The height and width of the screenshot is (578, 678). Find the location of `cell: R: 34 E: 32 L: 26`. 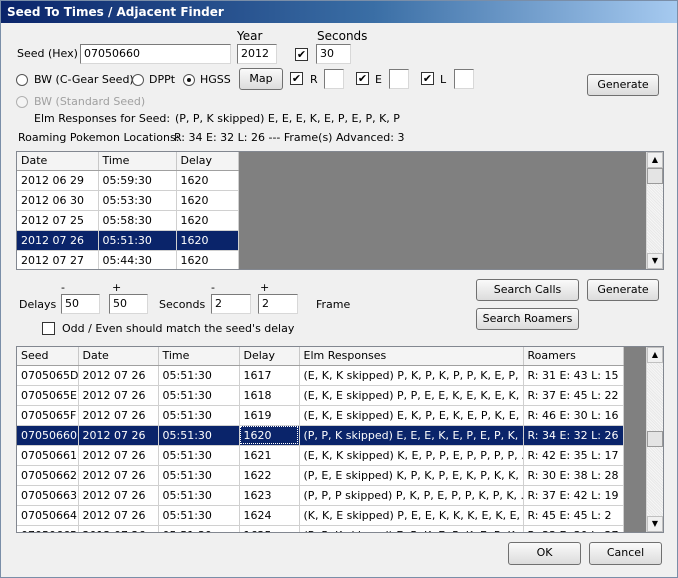

cell: R: 34 E: 32 L: 26 is located at coordinates (573, 435).